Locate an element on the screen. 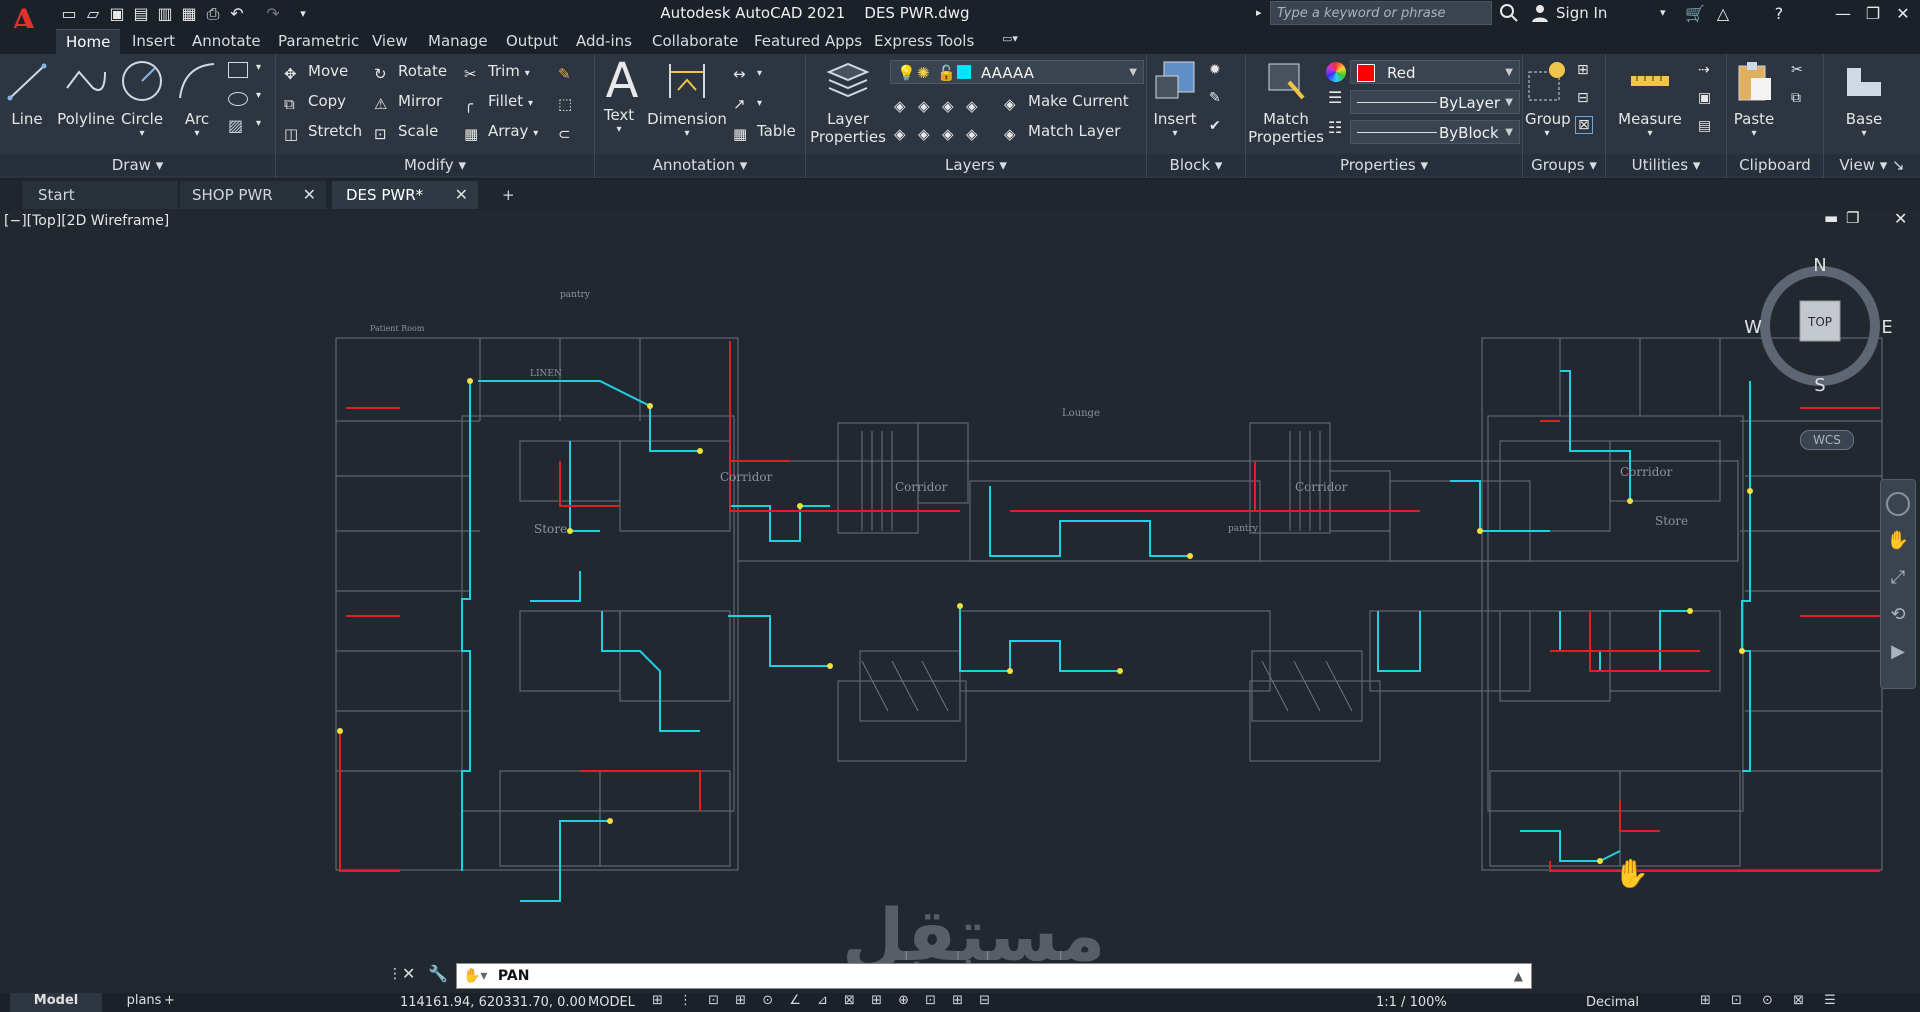  group-button: Group ▾ is located at coordinates (1548, 98).